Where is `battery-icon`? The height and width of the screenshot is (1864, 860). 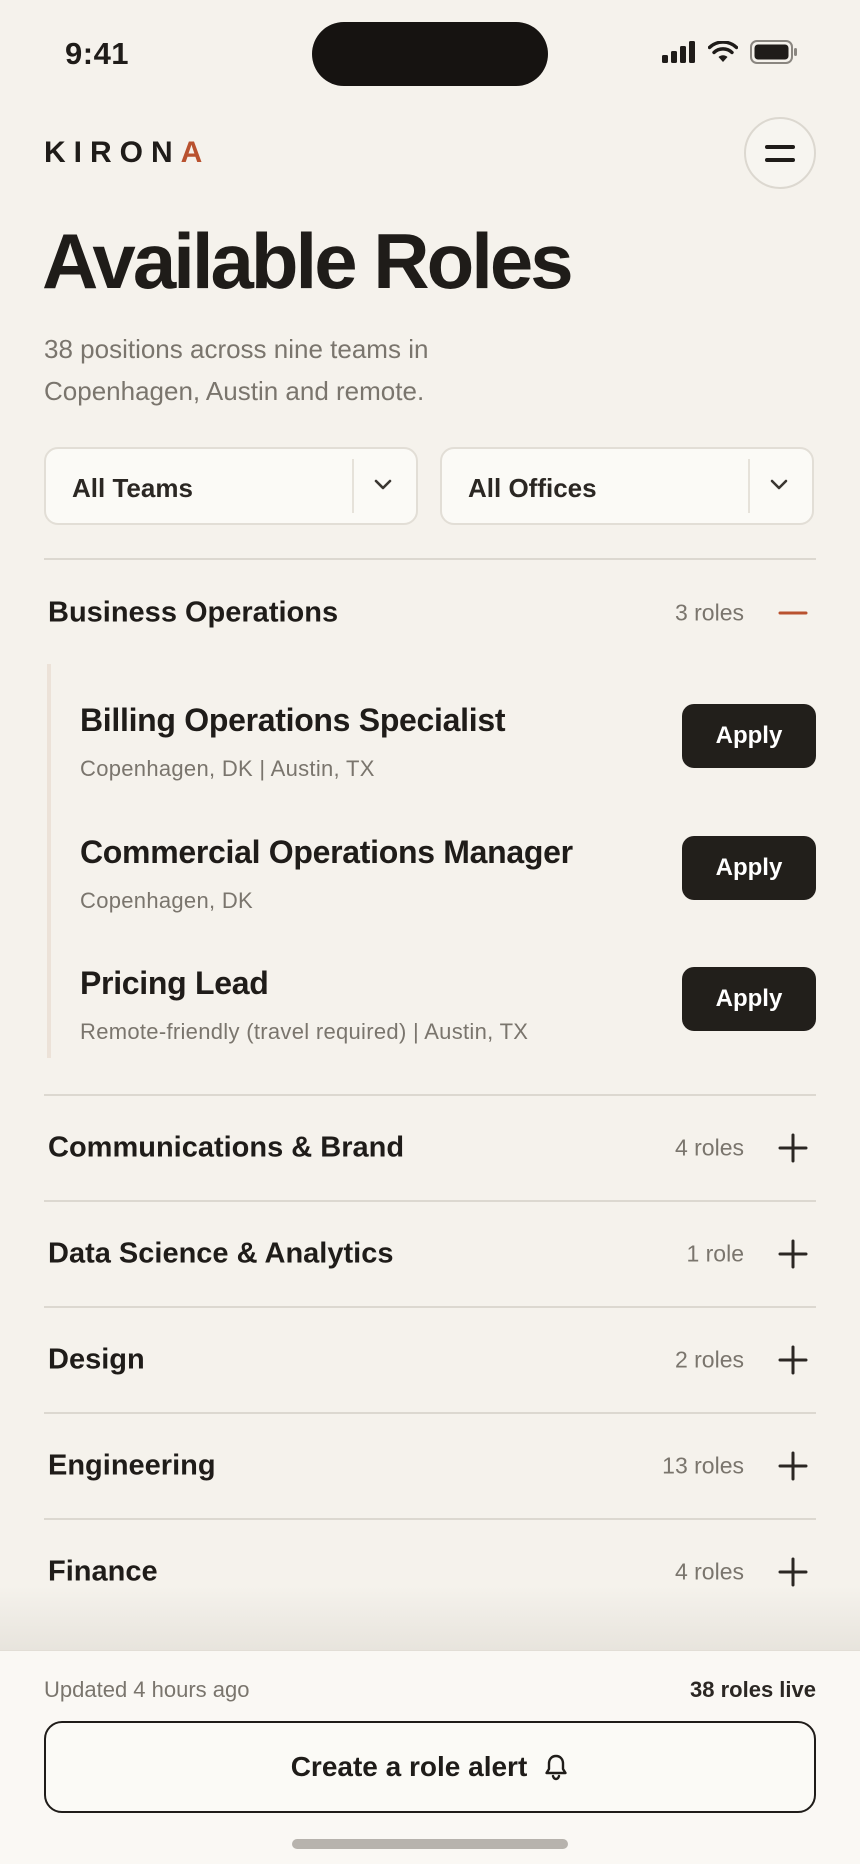
battery-icon is located at coordinates (773, 52).